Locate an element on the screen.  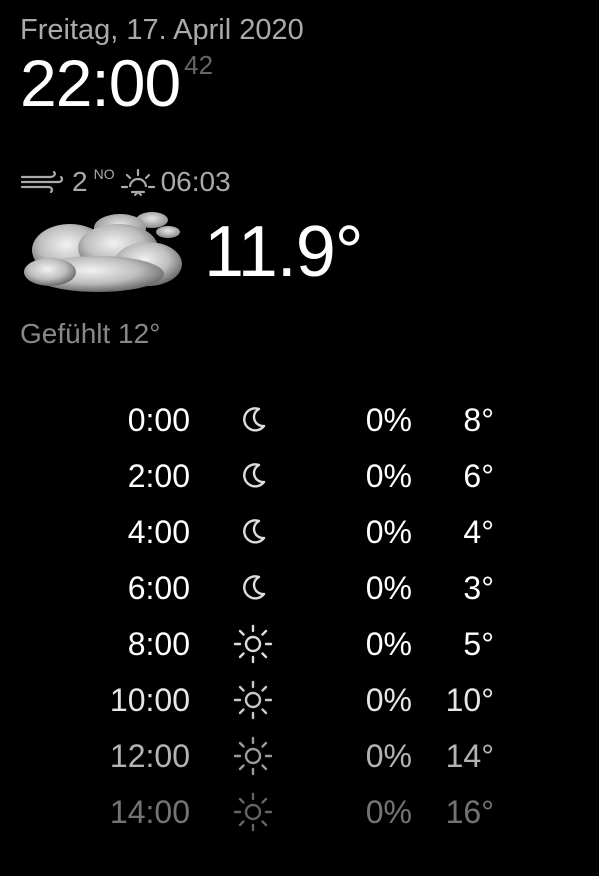
forecast-row: 10:00 0% 10° is located at coordinates (296, 700).